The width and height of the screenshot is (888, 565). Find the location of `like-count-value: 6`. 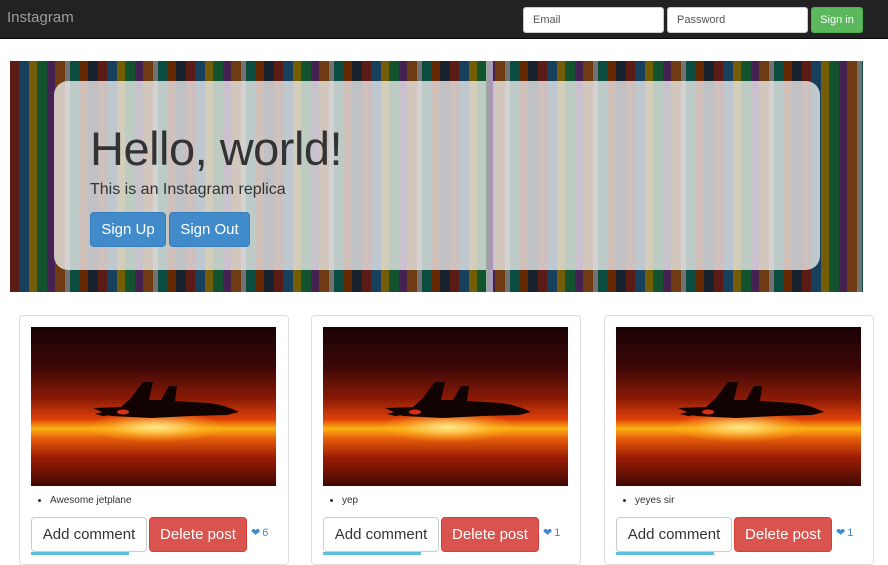

like-count-value: 6 is located at coordinates (265, 533).